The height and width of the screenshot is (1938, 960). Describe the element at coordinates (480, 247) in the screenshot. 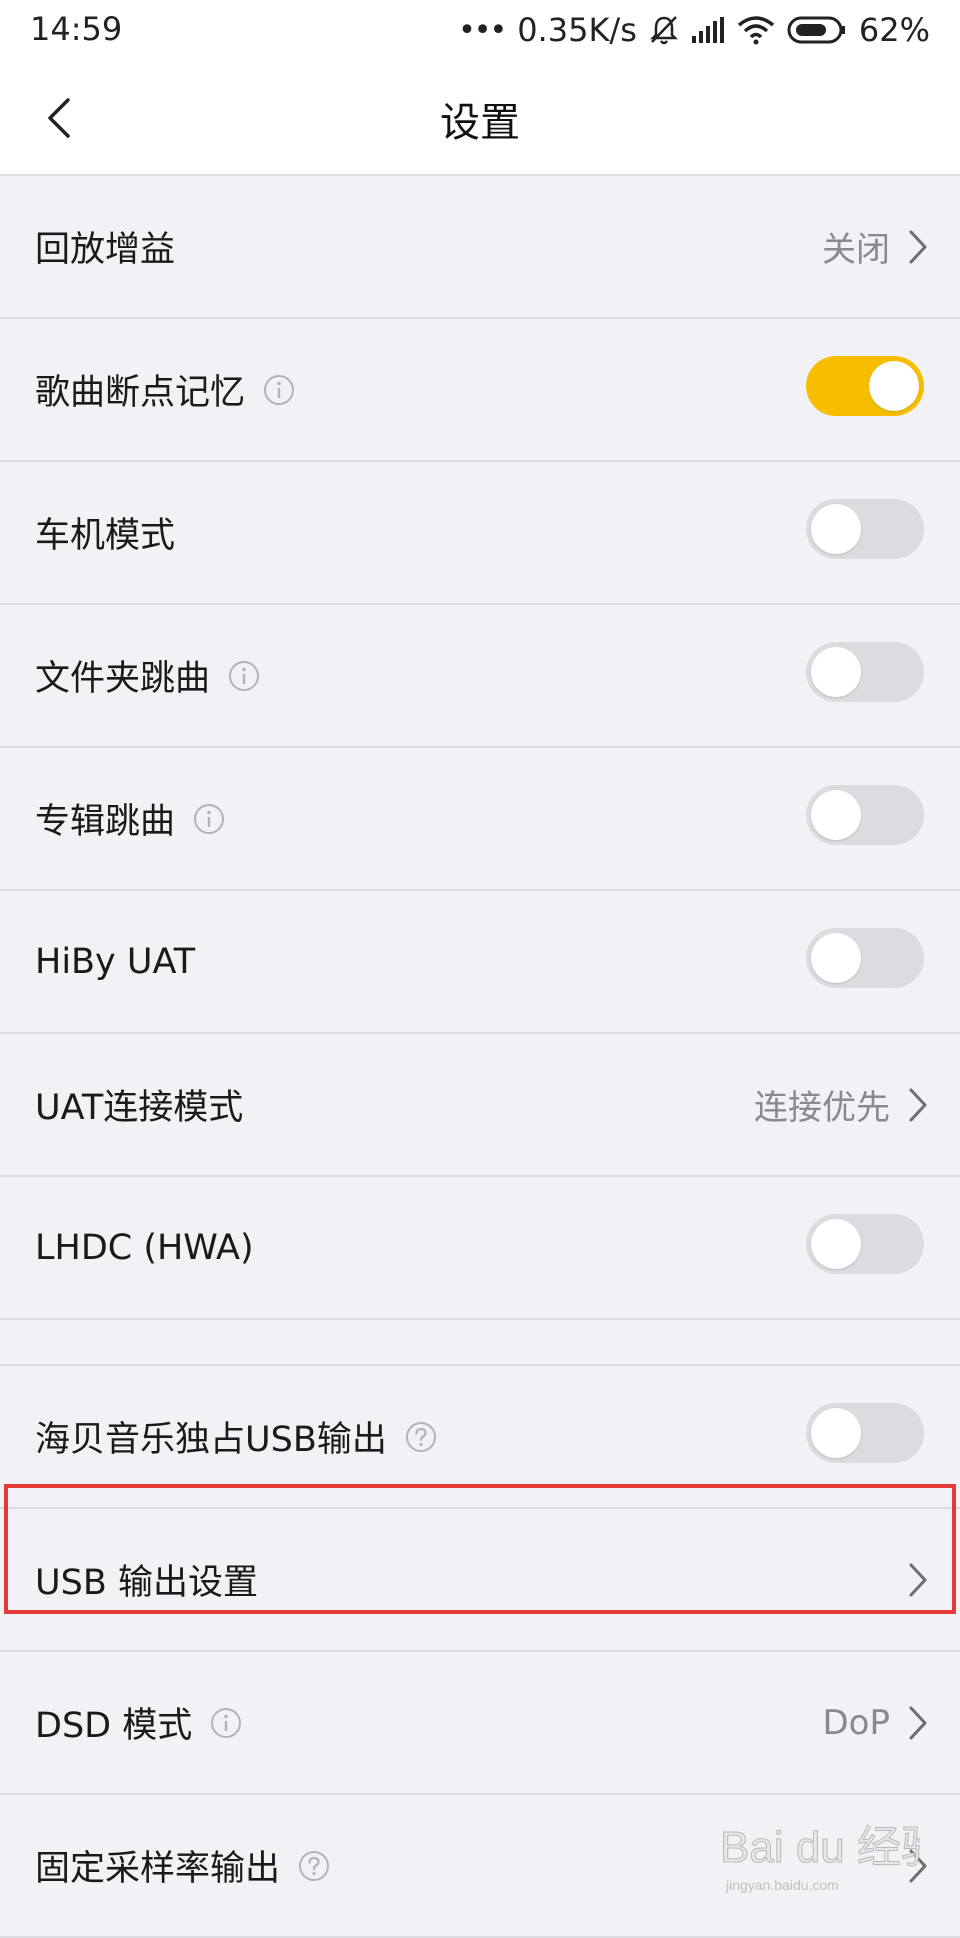

I see `setting-row-playback-gain: 回放增益 关闭` at that location.